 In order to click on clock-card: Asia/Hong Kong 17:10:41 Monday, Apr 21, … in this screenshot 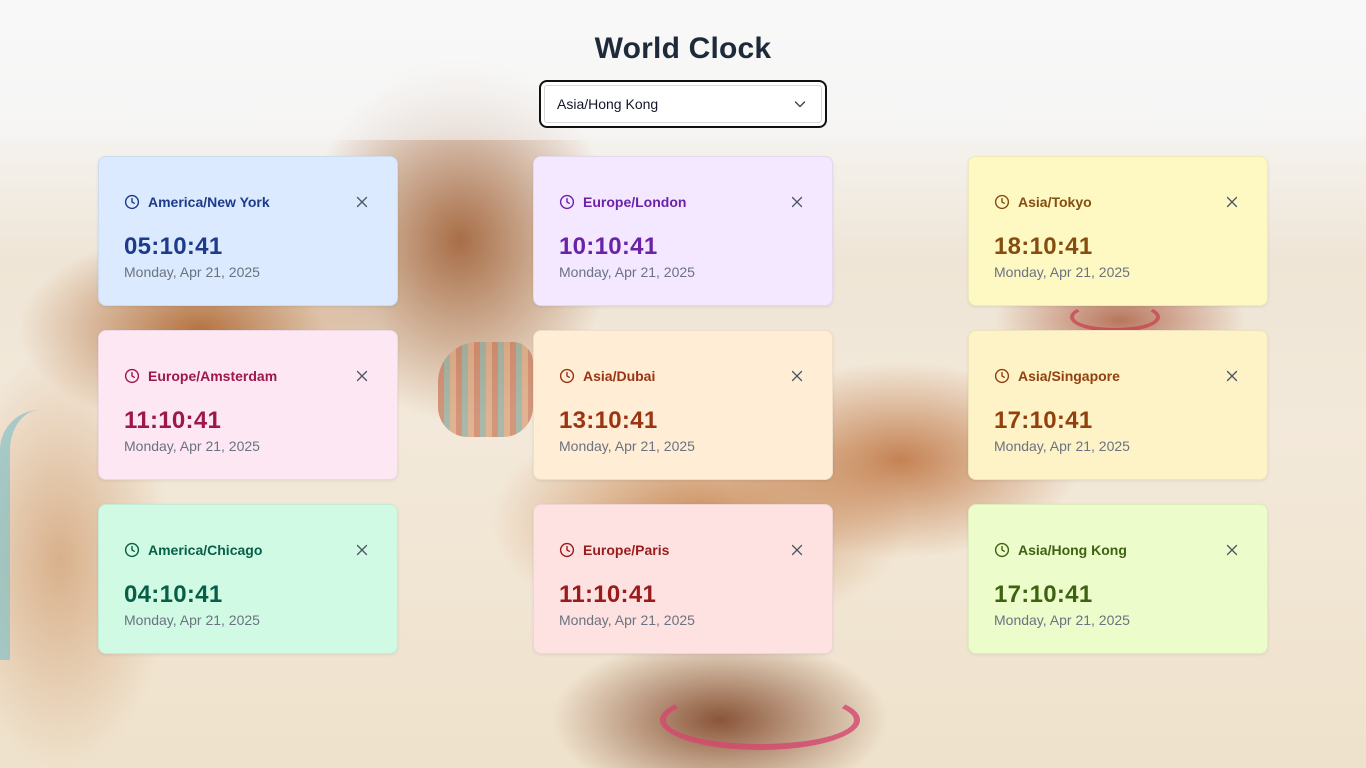, I will do `click(1118, 579)`.